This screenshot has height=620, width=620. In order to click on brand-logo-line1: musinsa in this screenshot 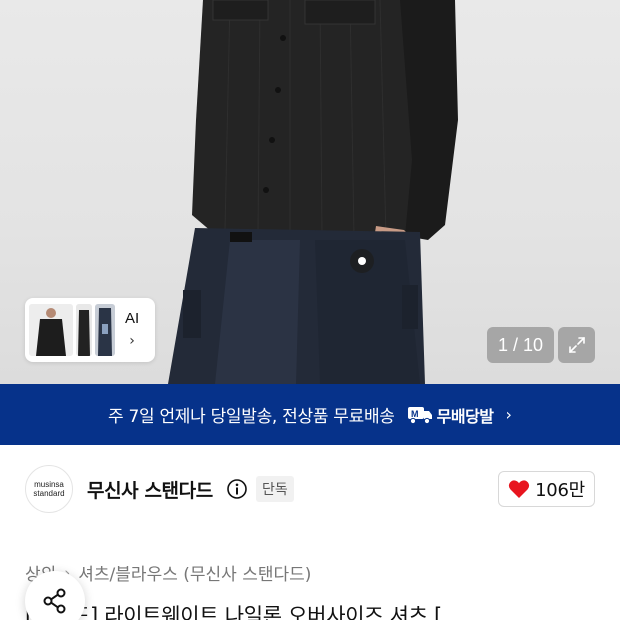, I will do `click(49, 484)`.